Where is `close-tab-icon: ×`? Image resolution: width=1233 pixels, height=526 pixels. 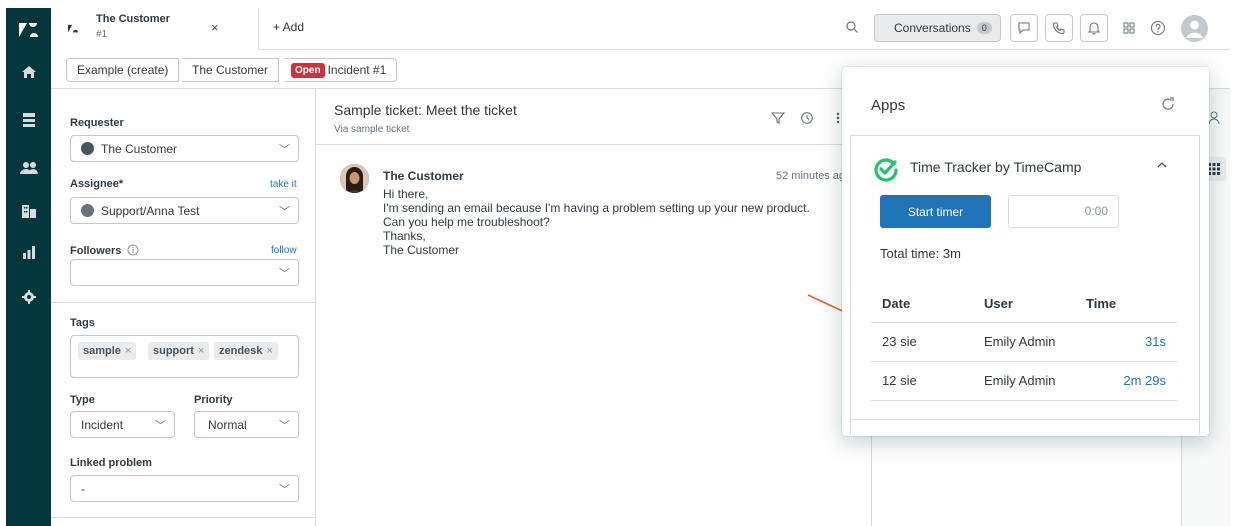
close-tab-icon: × is located at coordinates (215, 27).